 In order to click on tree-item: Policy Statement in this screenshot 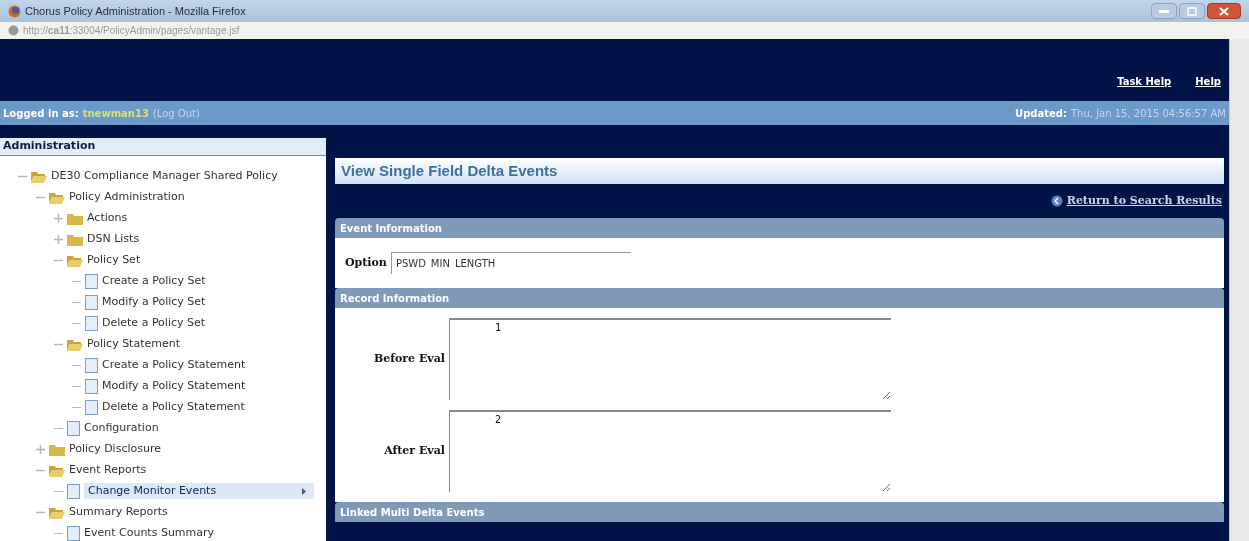, I will do `click(134, 344)`.